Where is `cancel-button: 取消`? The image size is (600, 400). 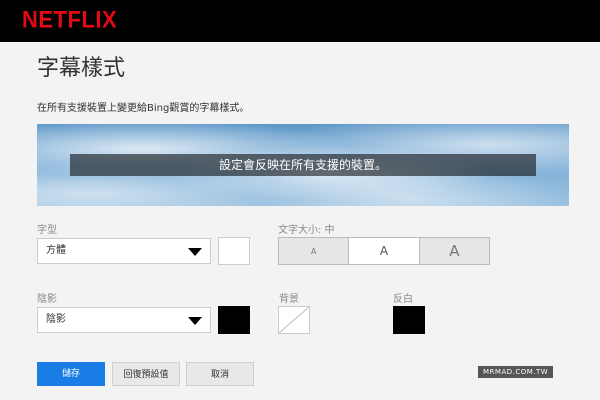
cancel-button: 取消 is located at coordinates (220, 374).